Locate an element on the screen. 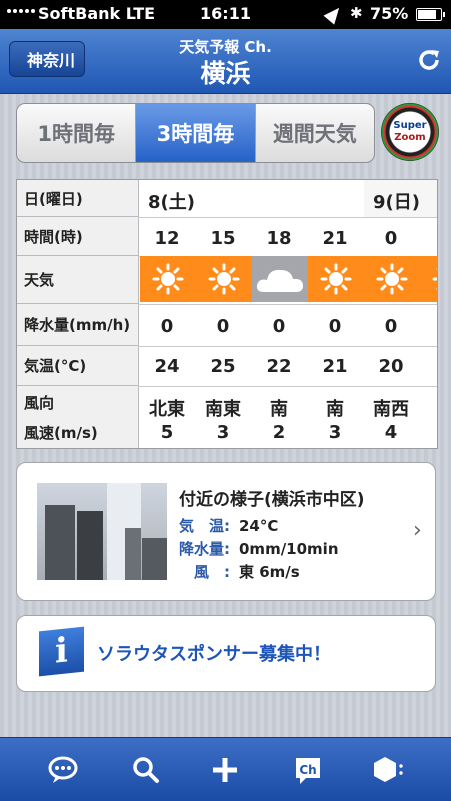 This screenshot has height=801, width=451. svg-text: Ch is located at coordinates (307, 770).